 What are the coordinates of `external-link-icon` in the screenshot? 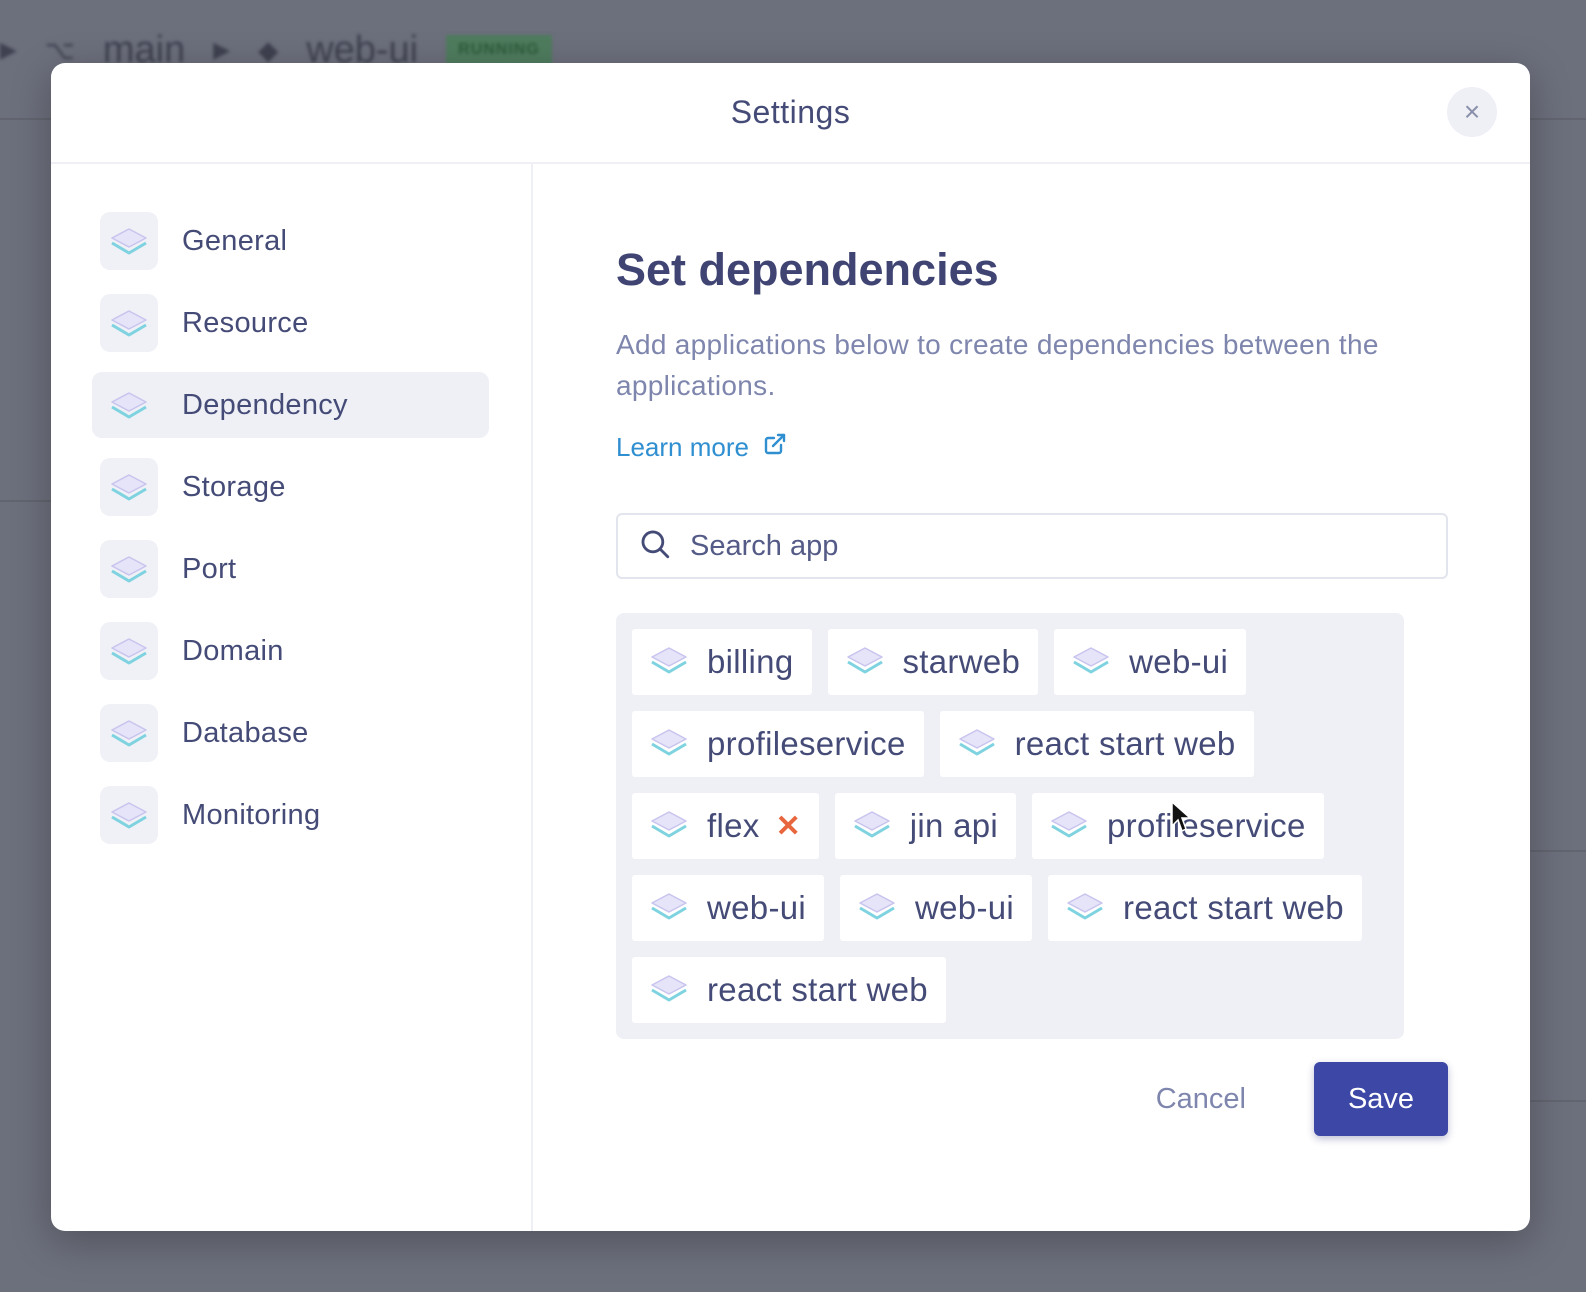 It's located at (775, 447).